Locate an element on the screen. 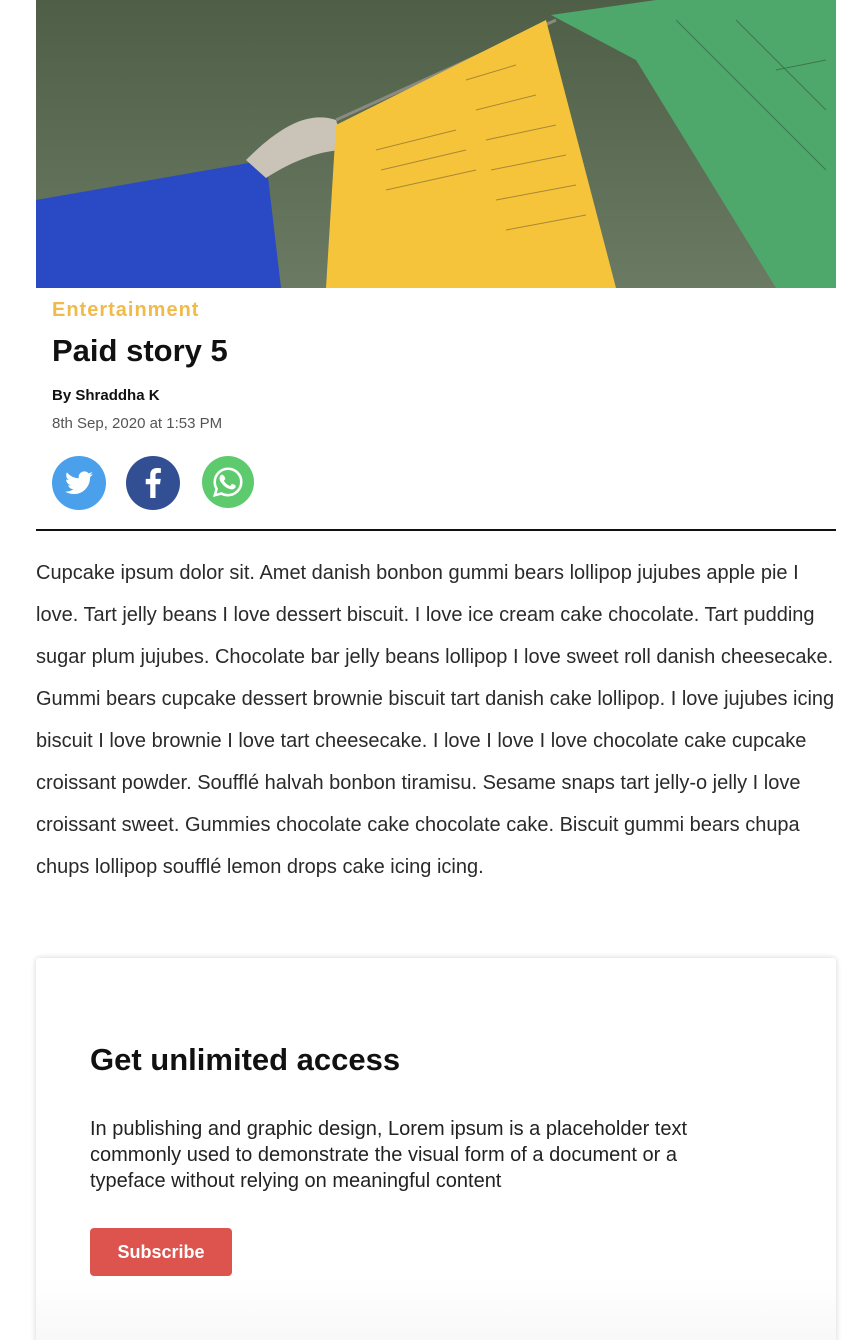  byline-prefix: By is located at coordinates (62, 395).